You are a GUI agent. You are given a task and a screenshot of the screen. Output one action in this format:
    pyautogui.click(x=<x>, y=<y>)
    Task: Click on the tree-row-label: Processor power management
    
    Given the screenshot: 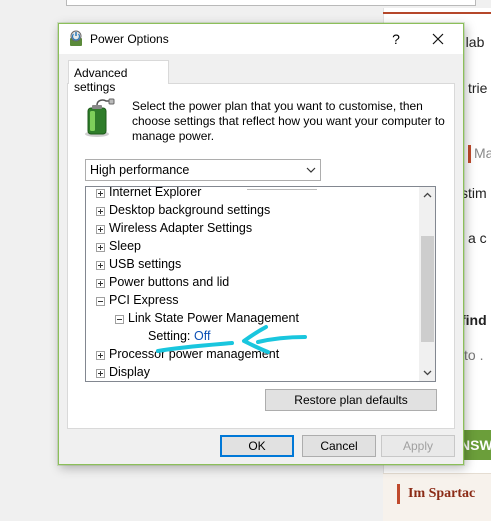 What is the action you would take?
    pyautogui.click(x=194, y=354)
    